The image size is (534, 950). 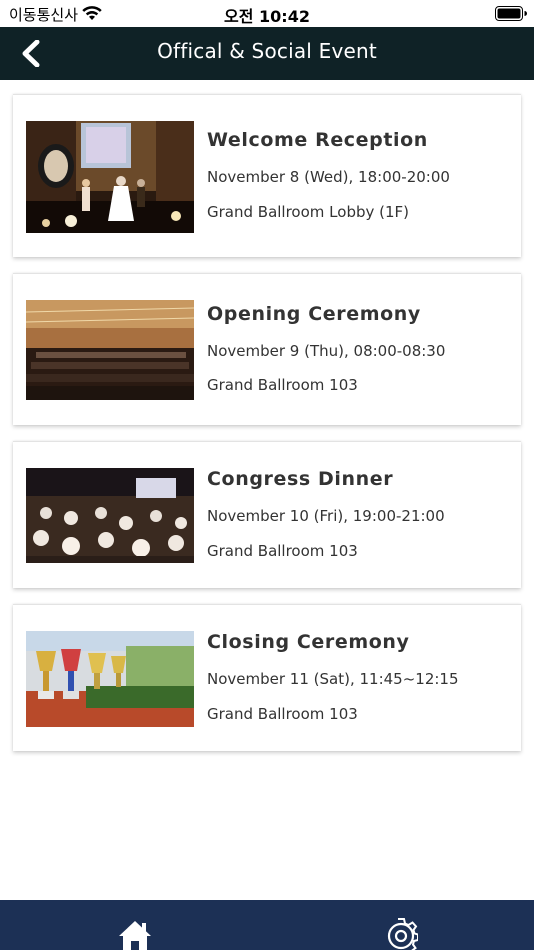 What do you see at coordinates (110, 515) in the screenshot?
I see `banquet-hall-photo` at bounding box center [110, 515].